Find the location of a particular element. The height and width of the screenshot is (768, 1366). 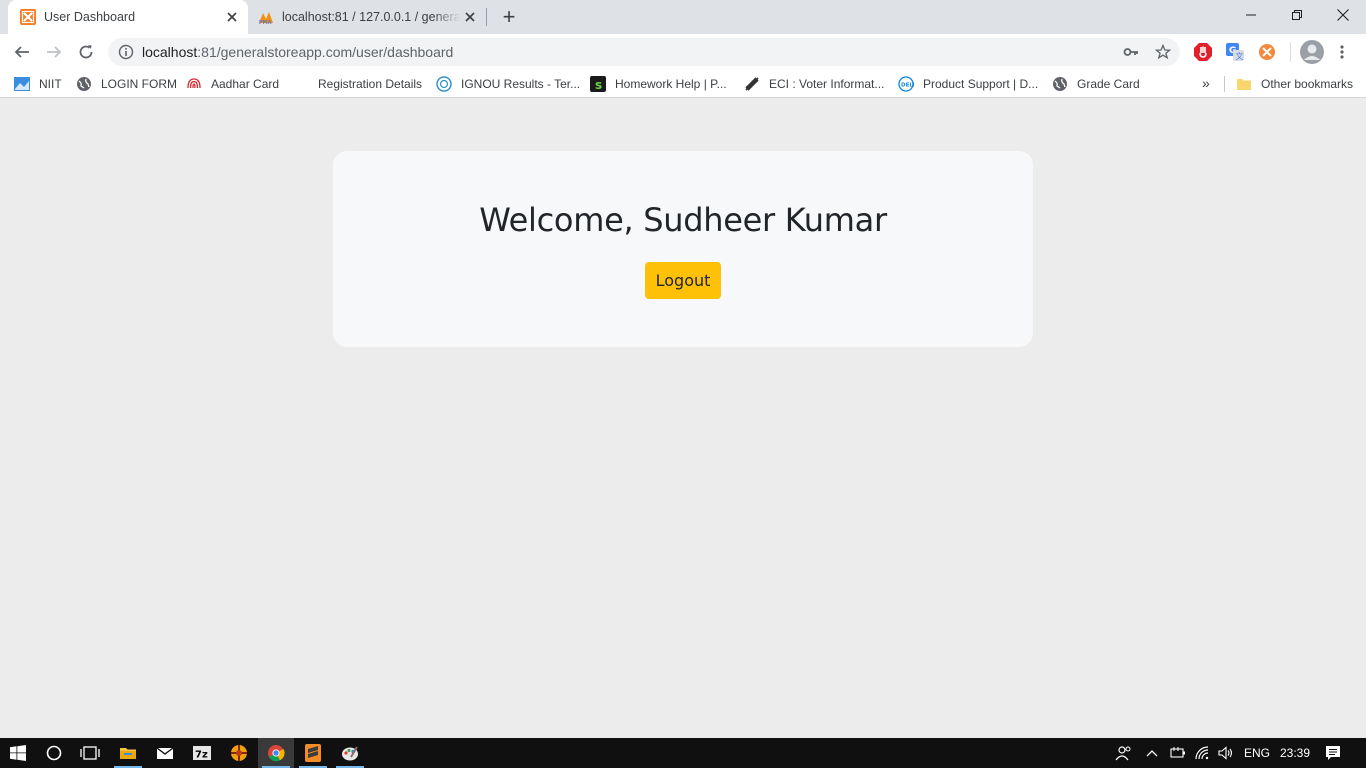

bookmark-niit: NIIT is located at coordinates (38, 84).